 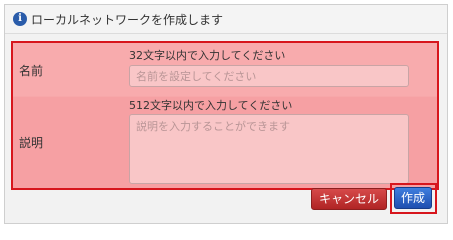 What do you see at coordinates (226, 19) in the screenshot?
I see `dialog-header: i ローカルネットワークを作成します` at bounding box center [226, 19].